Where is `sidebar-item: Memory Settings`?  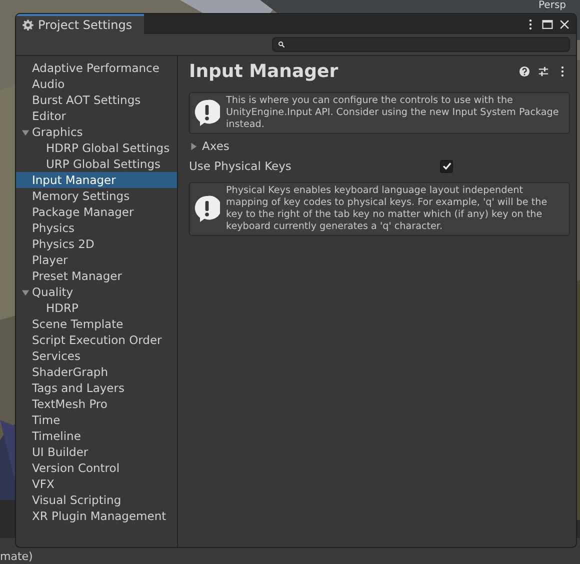
sidebar-item: Memory Settings is located at coordinates (96, 196).